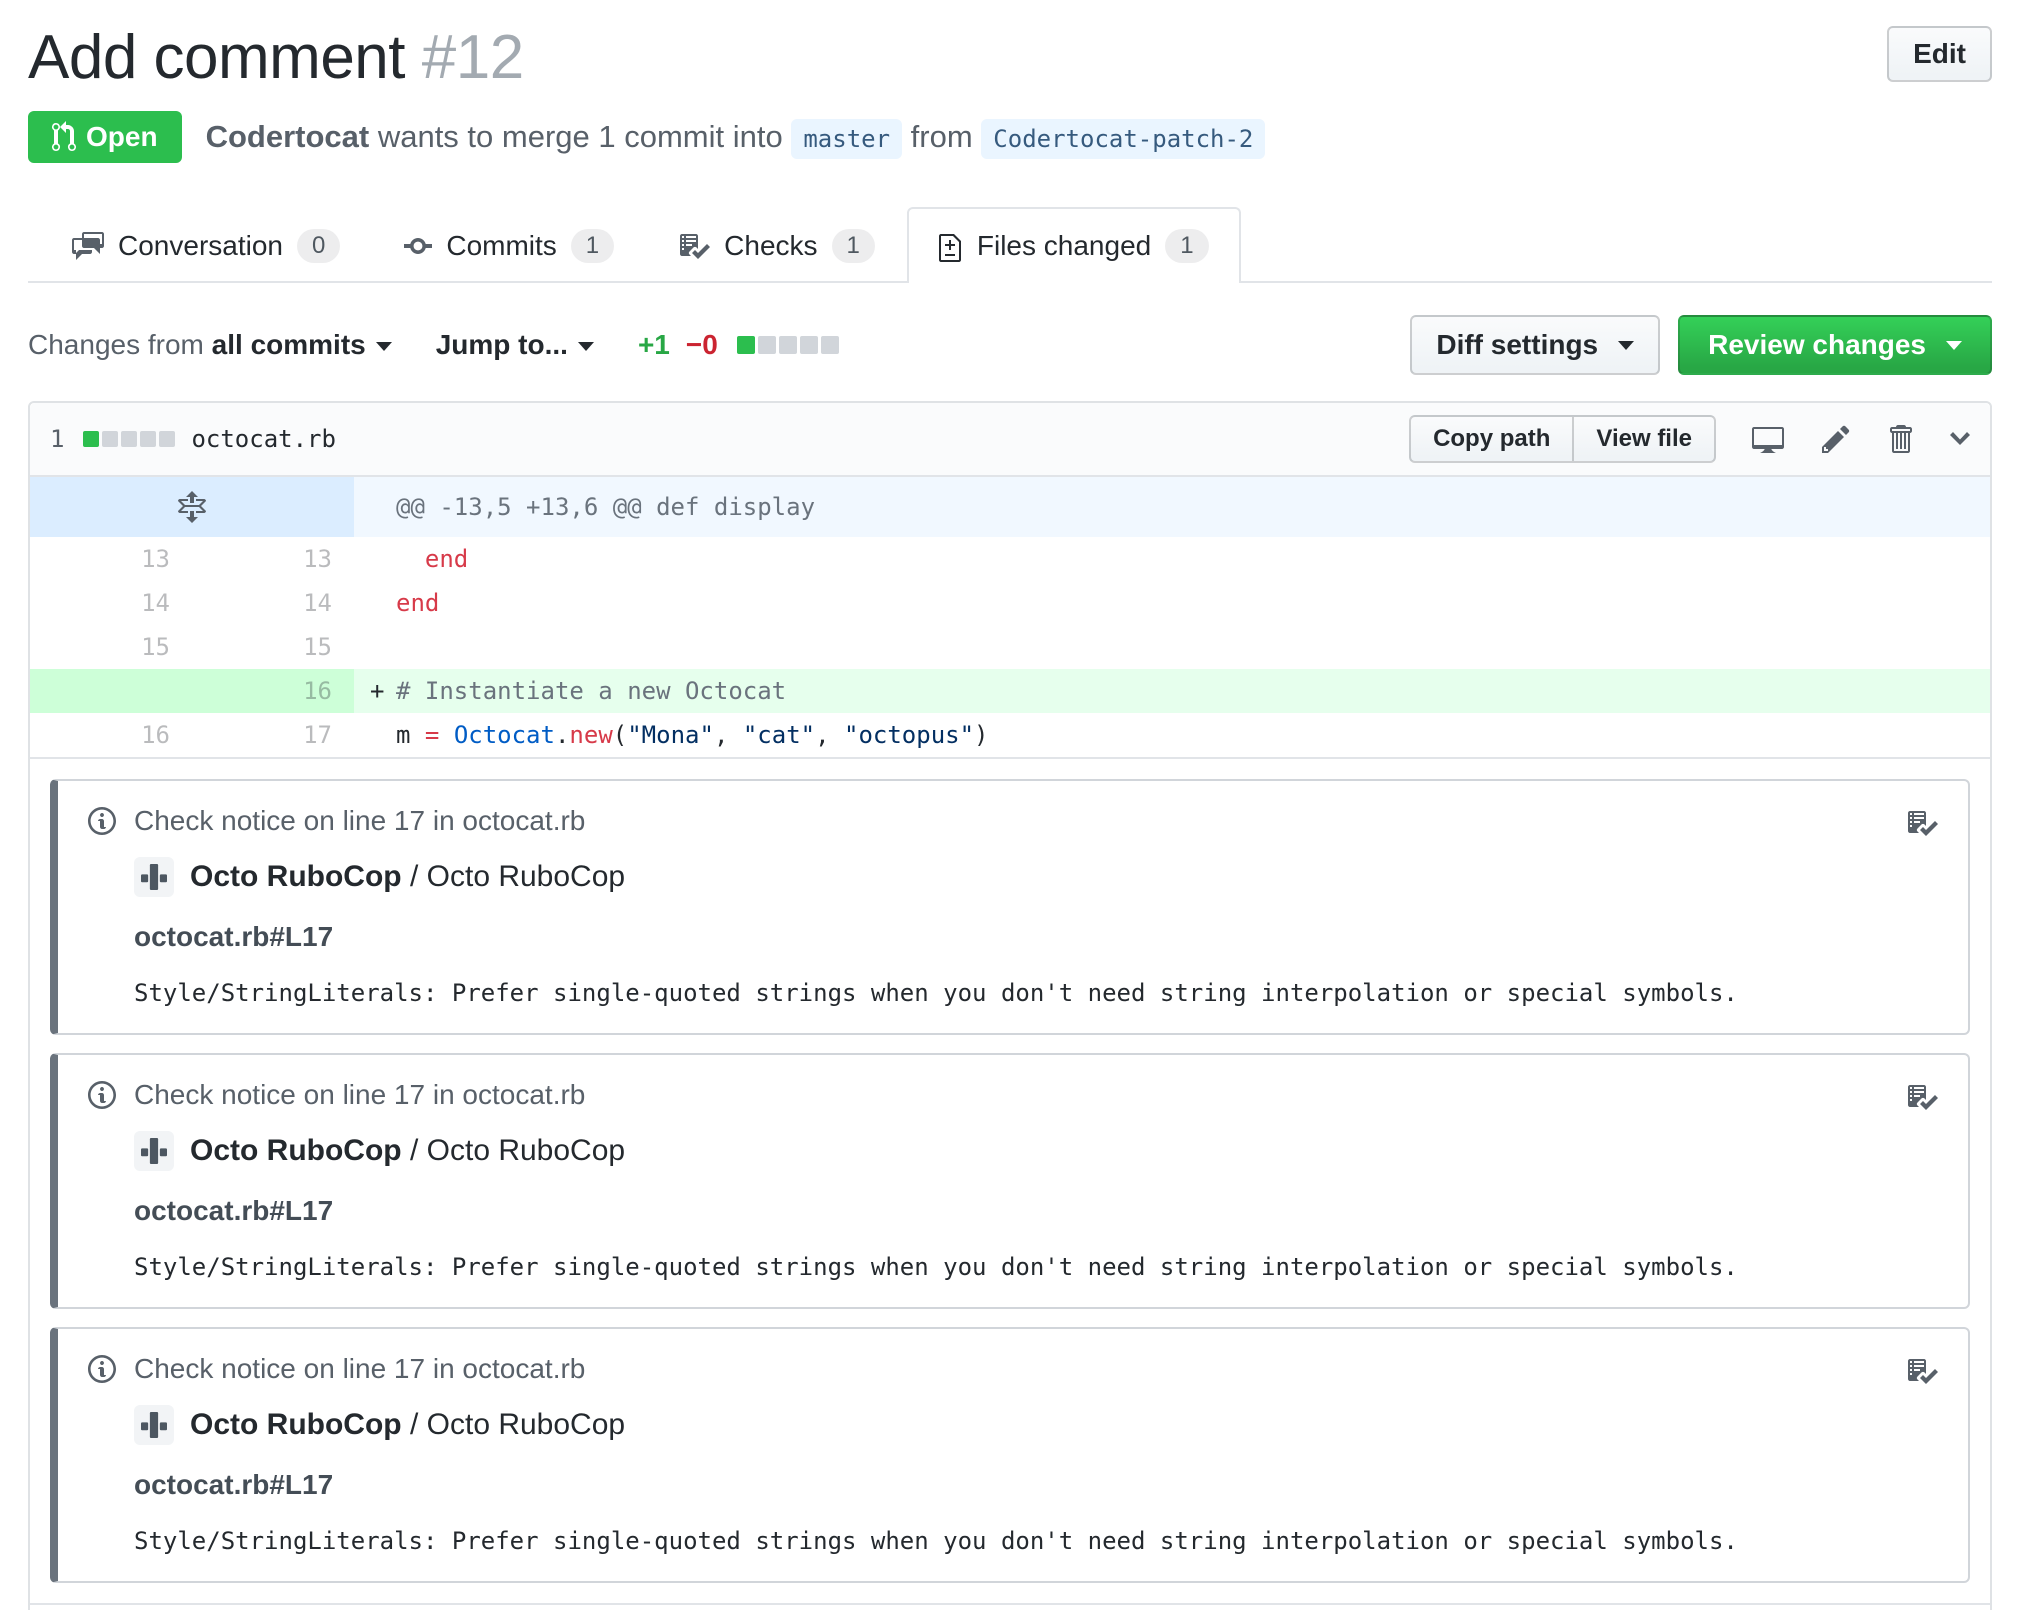 The width and height of the screenshot is (2032, 1610). What do you see at coordinates (1817, 344) in the screenshot?
I see `review-changes-label: Review changes` at bounding box center [1817, 344].